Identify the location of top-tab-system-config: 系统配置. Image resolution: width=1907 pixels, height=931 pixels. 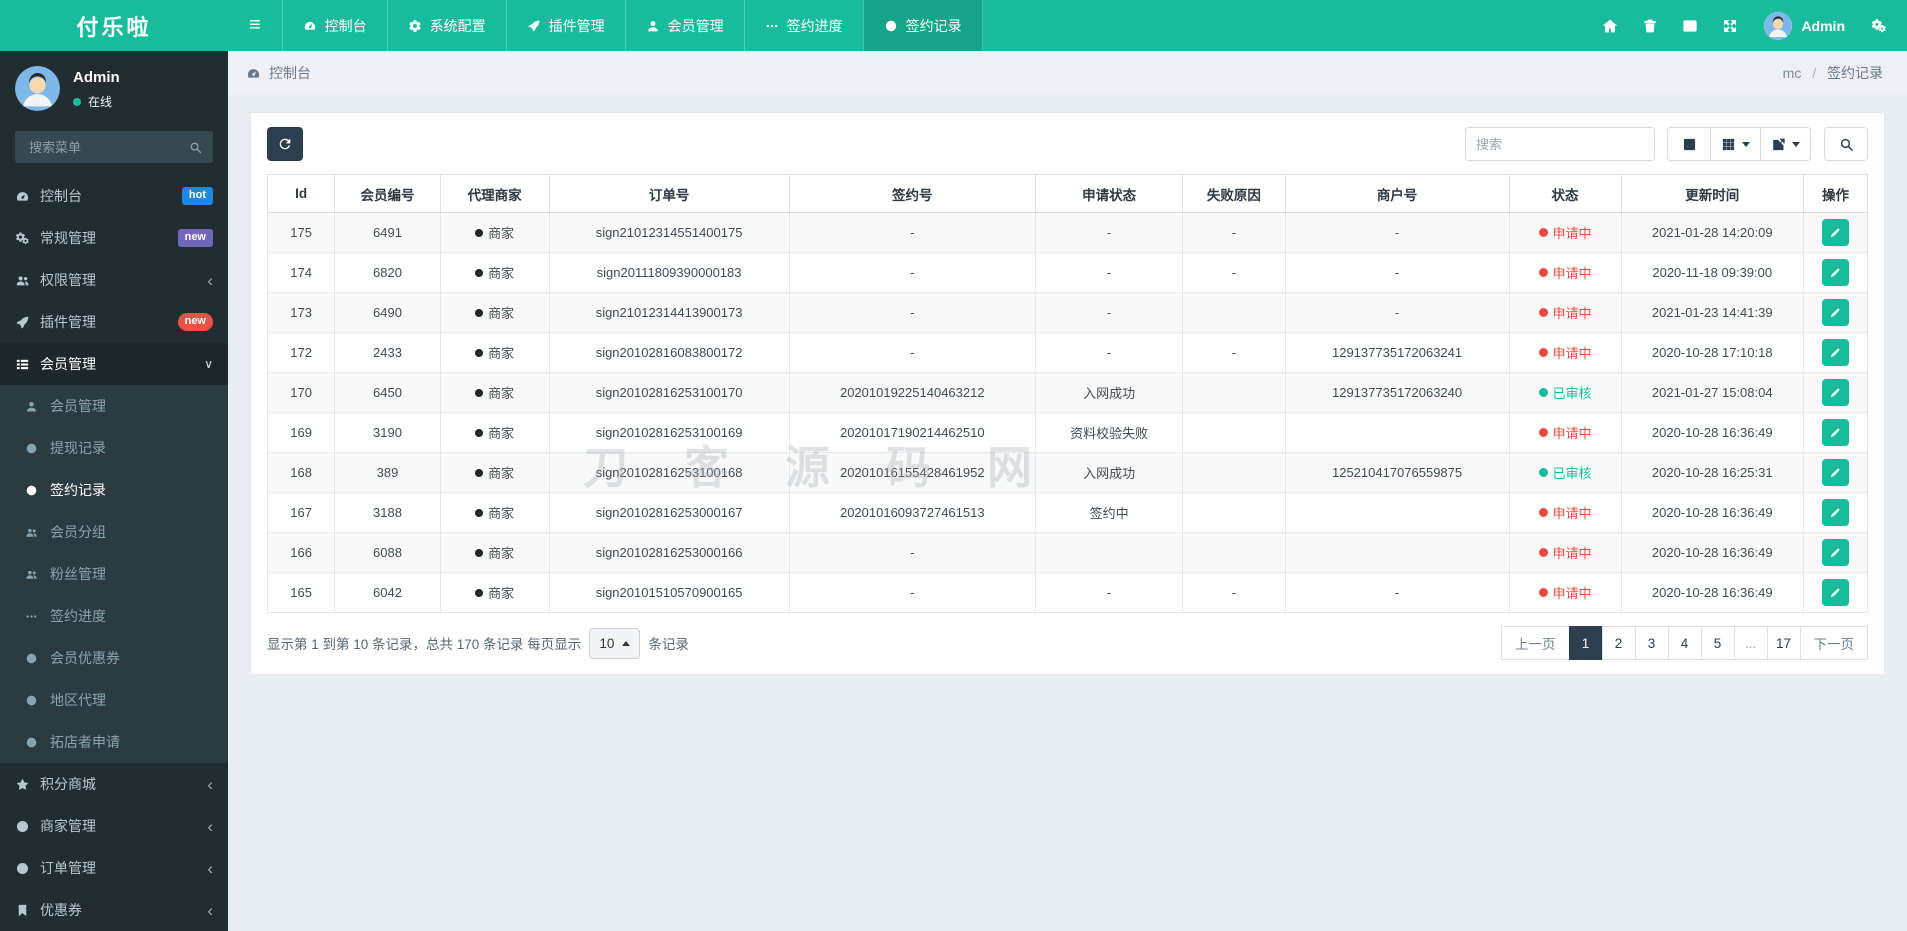
(446, 25).